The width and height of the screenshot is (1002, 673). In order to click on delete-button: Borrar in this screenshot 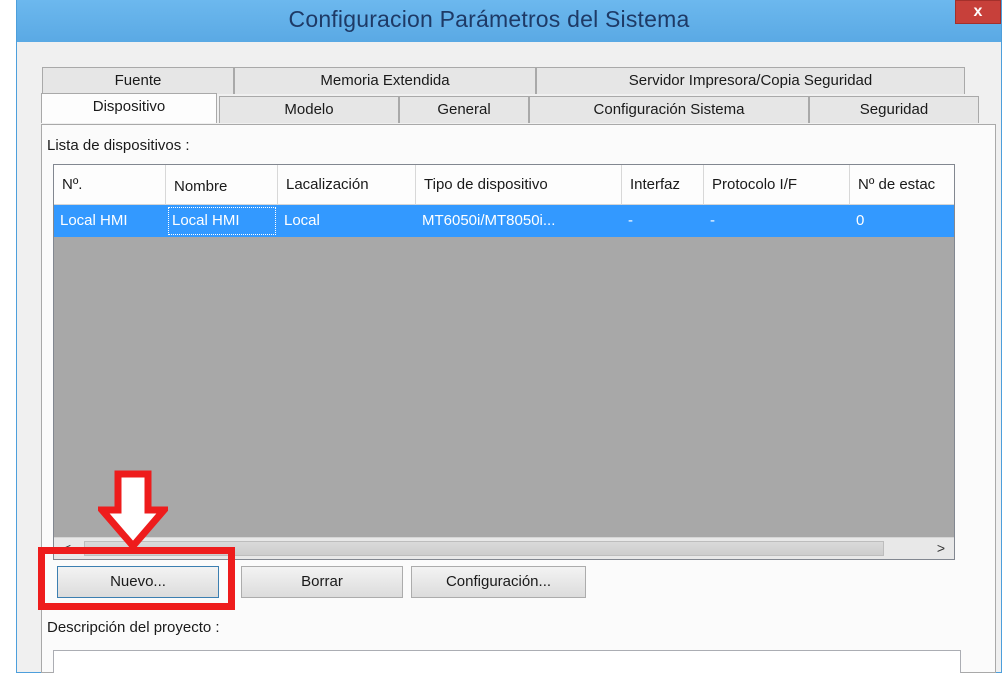, I will do `click(322, 582)`.